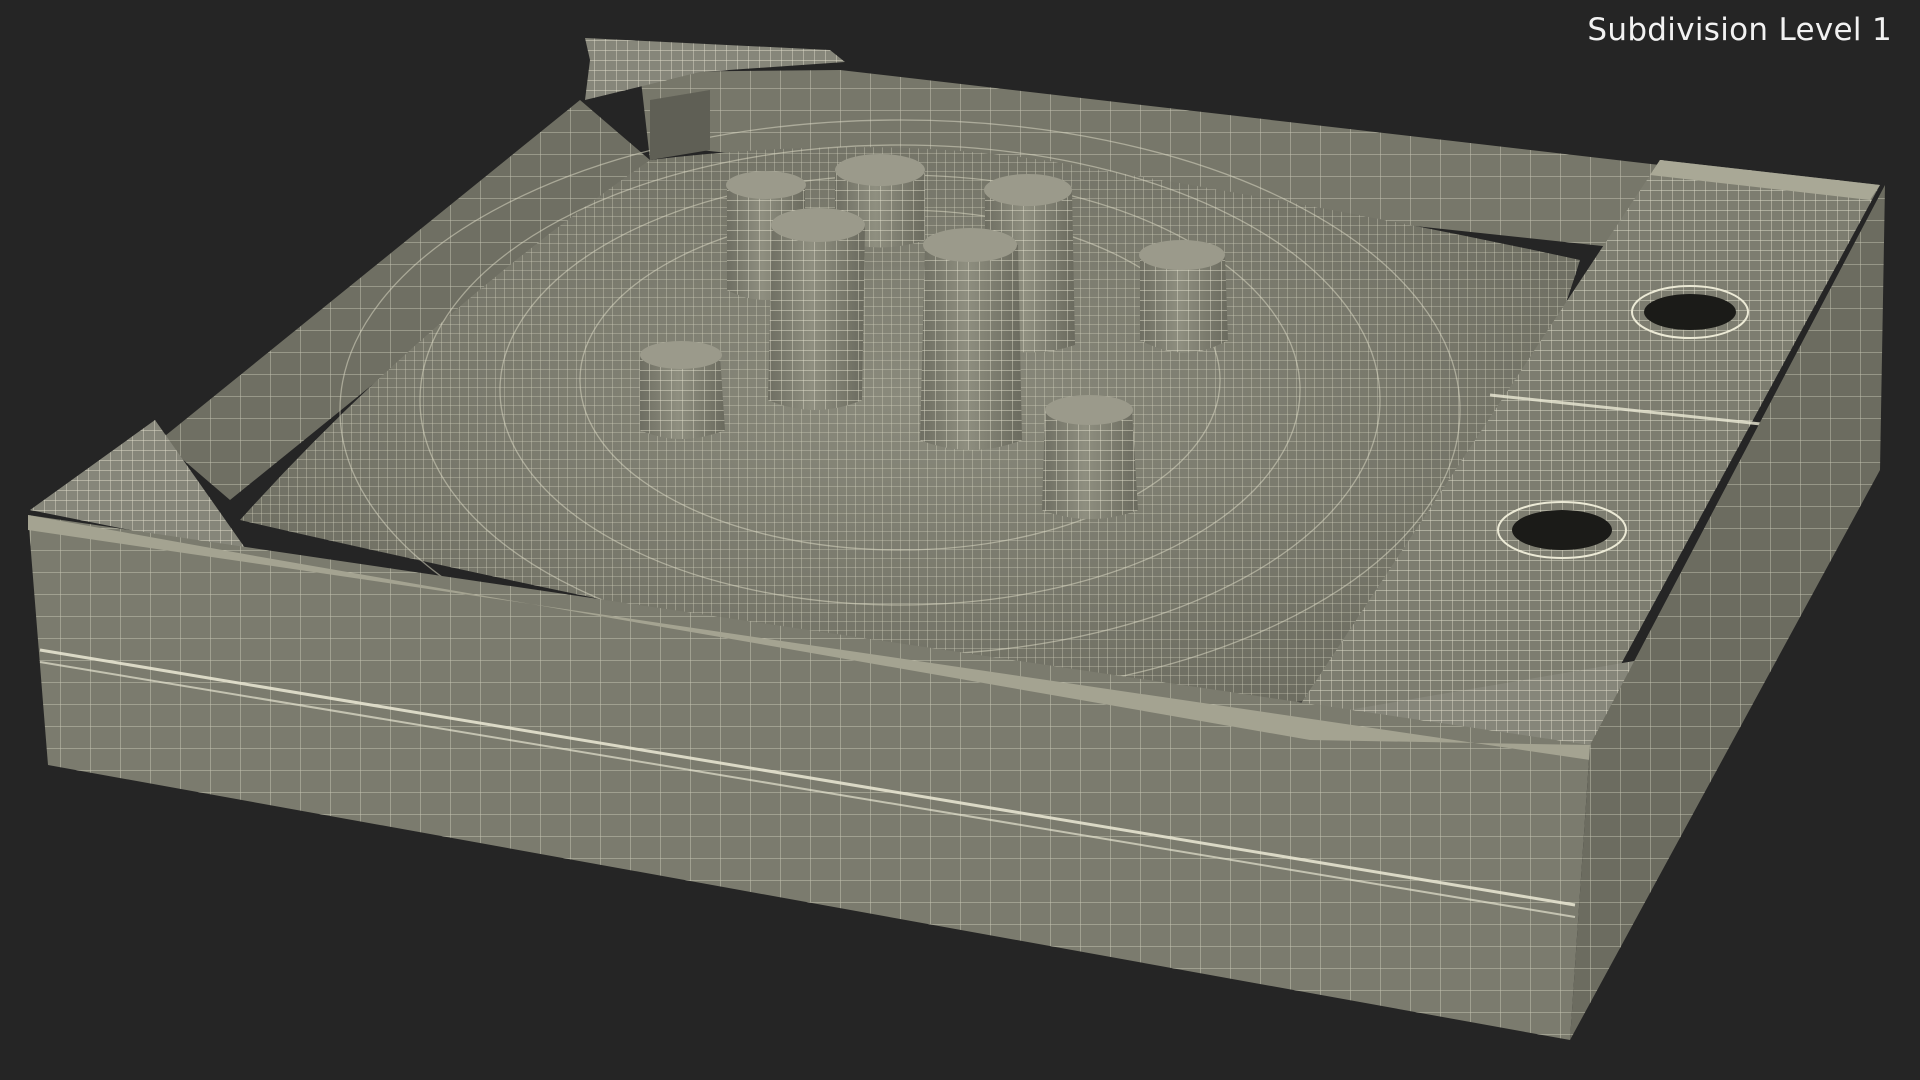  What do you see at coordinates (1562, 530) in the screenshot?
I see `bench-hole-bottom` at bounding box center [1562, 530].